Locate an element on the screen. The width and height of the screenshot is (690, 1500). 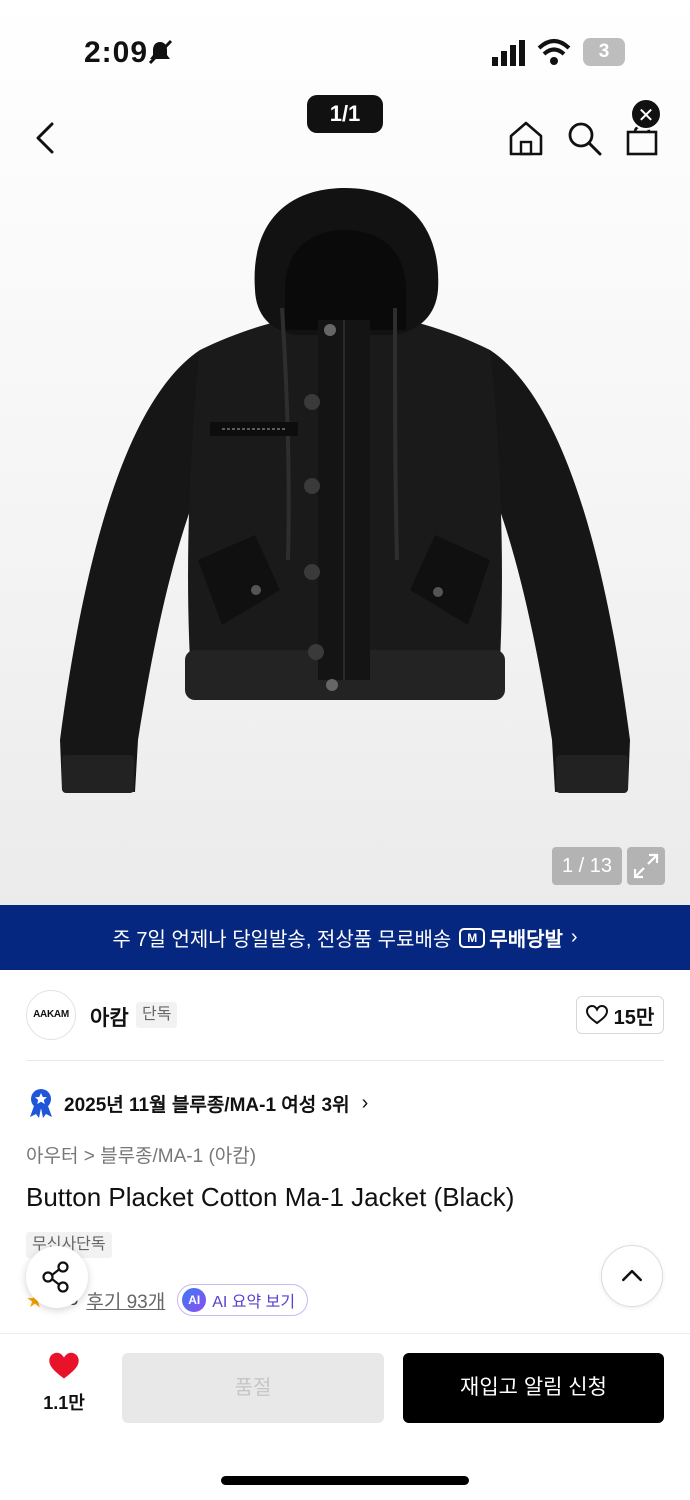
brand-like-count: 15만 is located at coordinates (634, 1017).